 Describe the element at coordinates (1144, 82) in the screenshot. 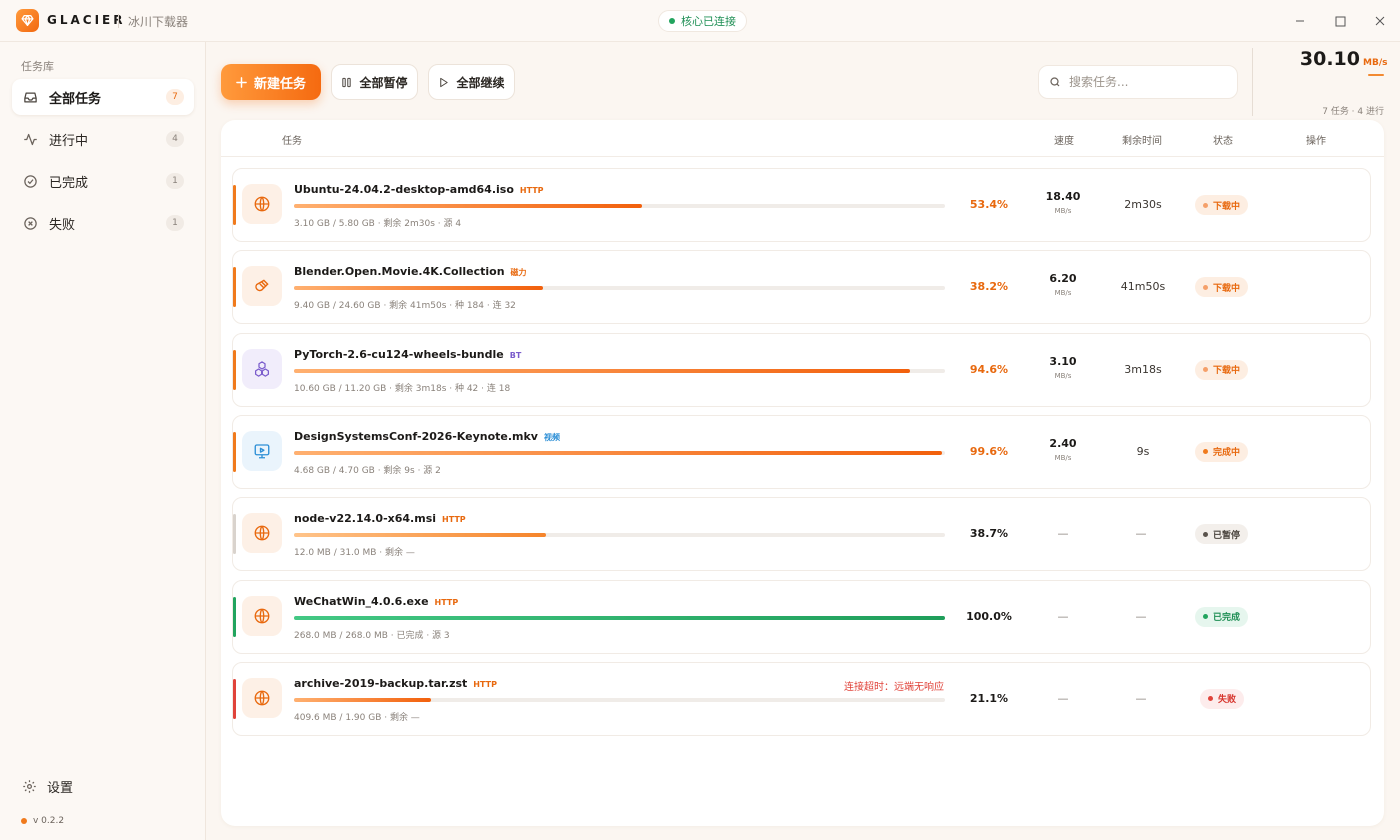

I see `search-input` at that location.